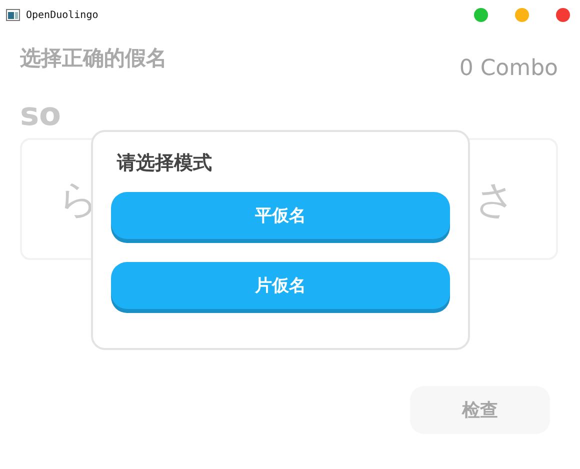 The height and width of the screenshot is (469, 580). I want to click on check-button: 检查, so click(480, 410).